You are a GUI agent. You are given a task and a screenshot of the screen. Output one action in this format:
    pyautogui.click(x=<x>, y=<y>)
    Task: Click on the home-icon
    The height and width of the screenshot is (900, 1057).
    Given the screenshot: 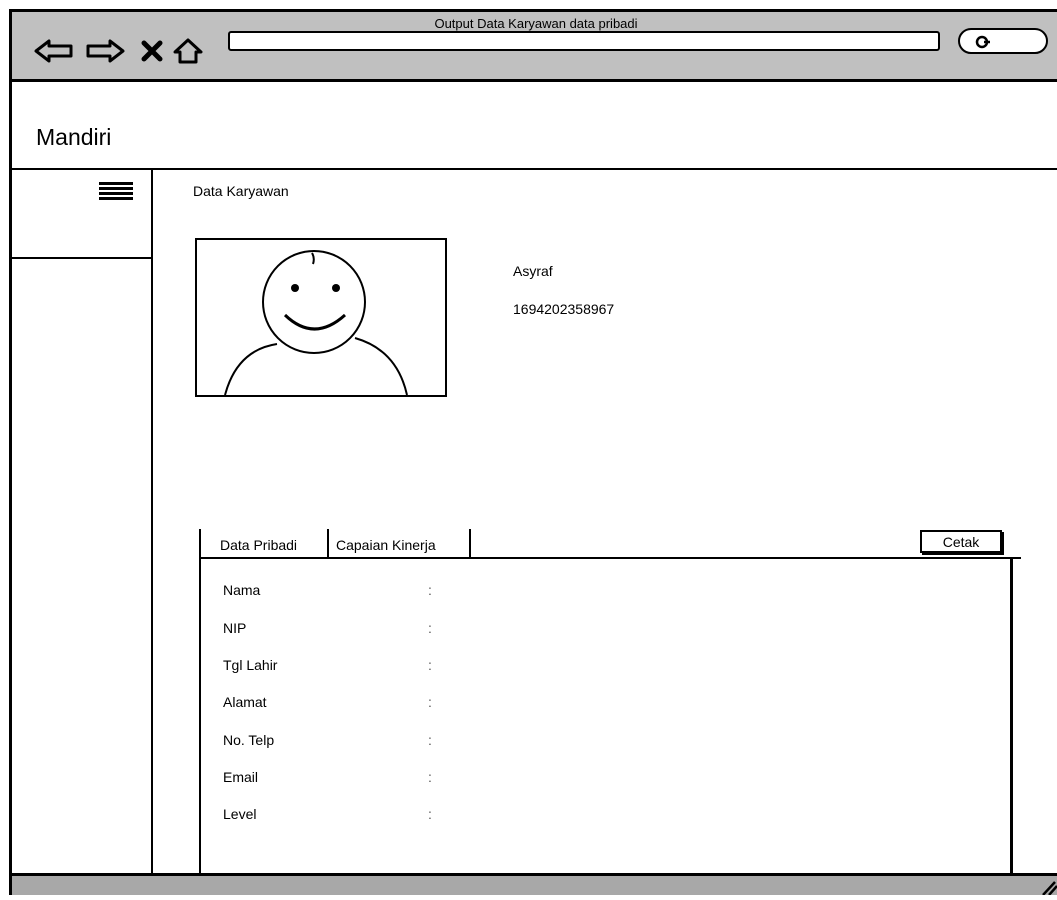 What is the action you would take?
    pyautogui.click(x=188, y=53)
    